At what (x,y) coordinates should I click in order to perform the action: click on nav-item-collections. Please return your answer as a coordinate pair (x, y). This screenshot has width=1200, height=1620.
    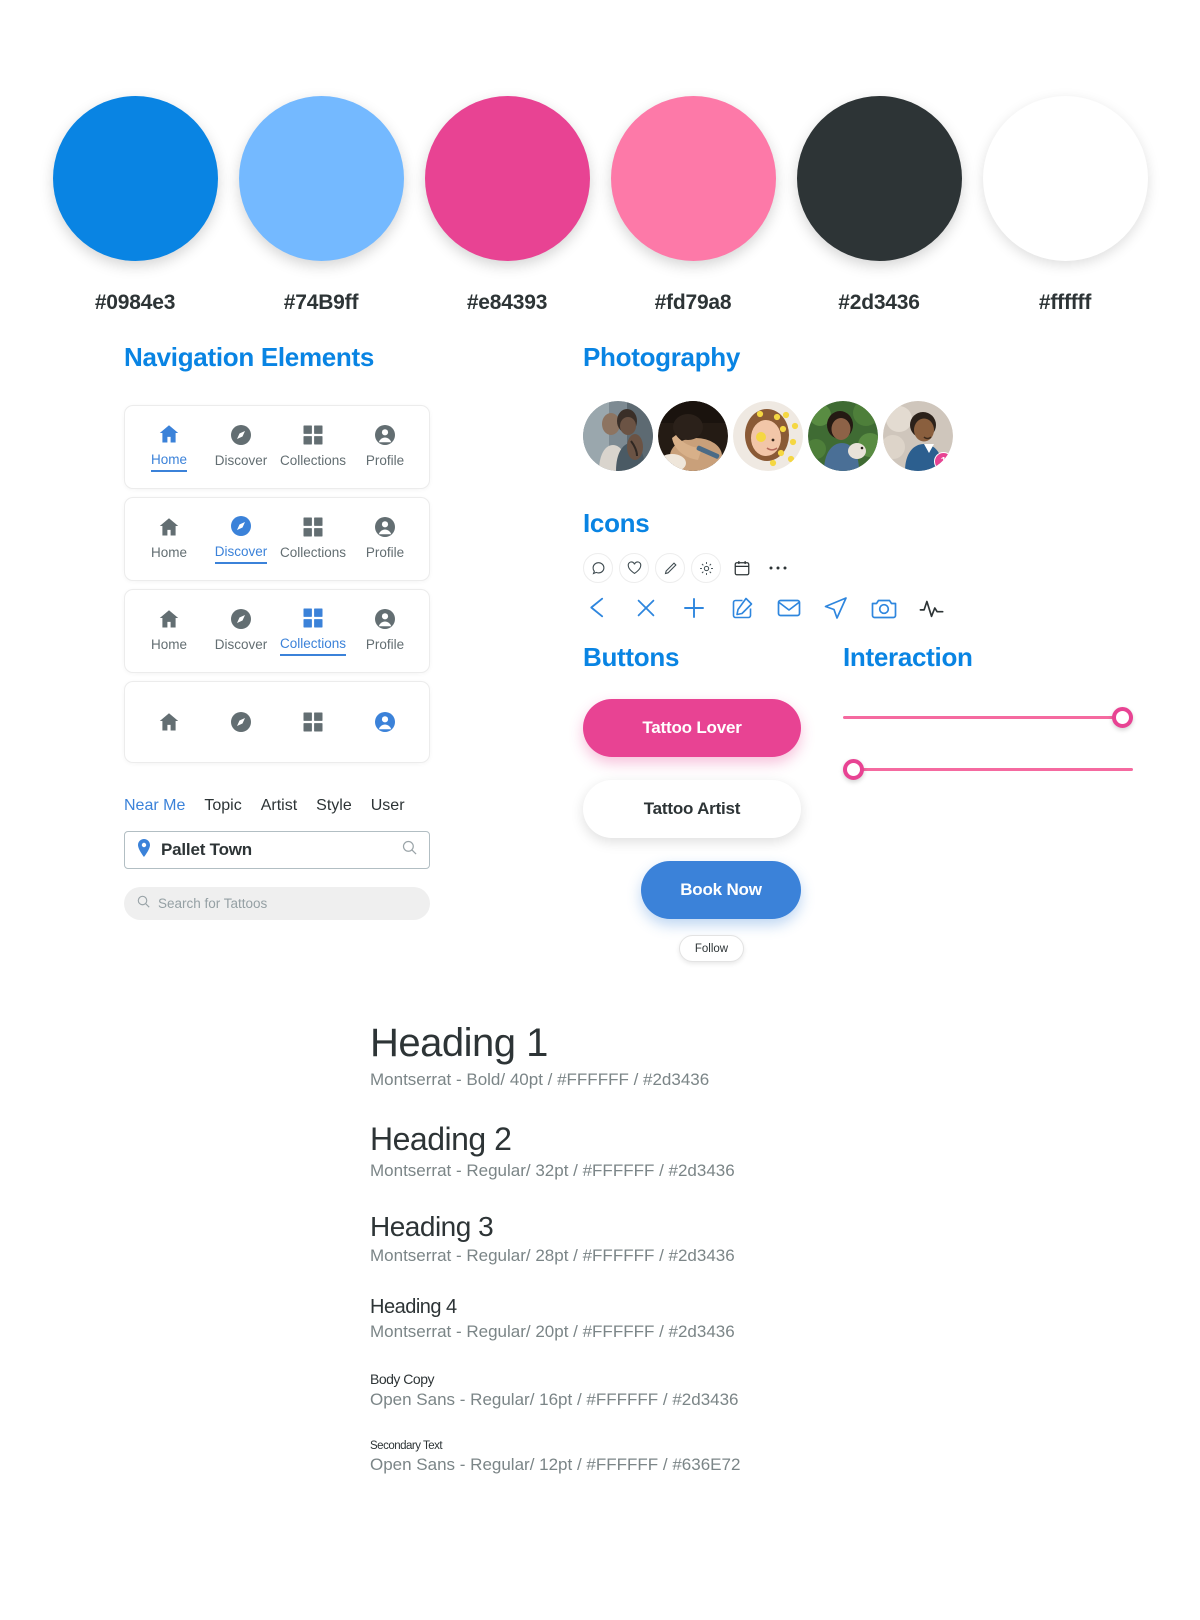
    Looking at the image, I should click on (313, 722).